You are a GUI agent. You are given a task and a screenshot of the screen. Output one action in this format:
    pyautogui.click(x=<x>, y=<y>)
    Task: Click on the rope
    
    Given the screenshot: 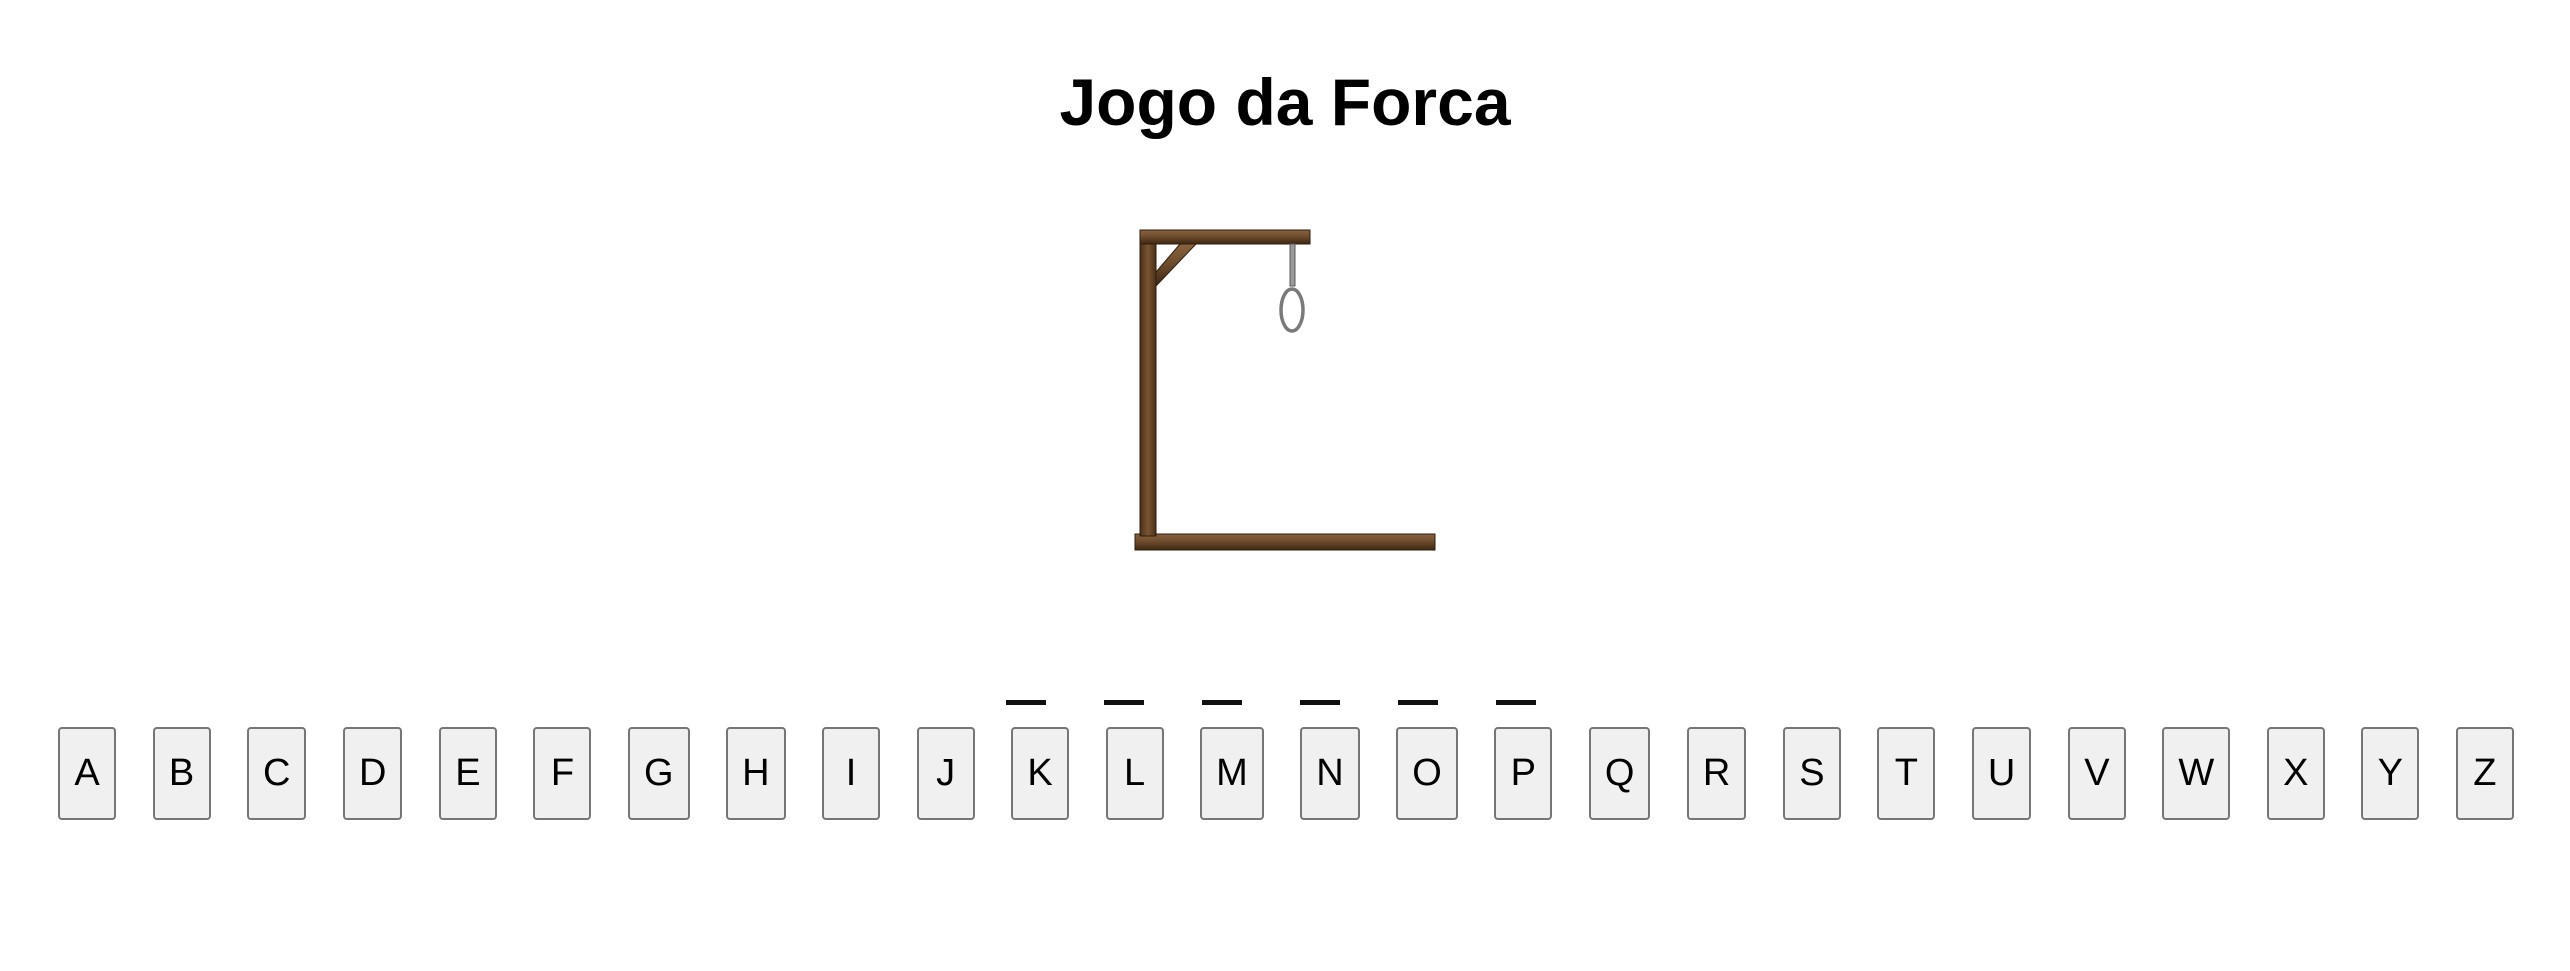 What is the action you would take?
    pyautogui.click(x=1292, y=265)
    